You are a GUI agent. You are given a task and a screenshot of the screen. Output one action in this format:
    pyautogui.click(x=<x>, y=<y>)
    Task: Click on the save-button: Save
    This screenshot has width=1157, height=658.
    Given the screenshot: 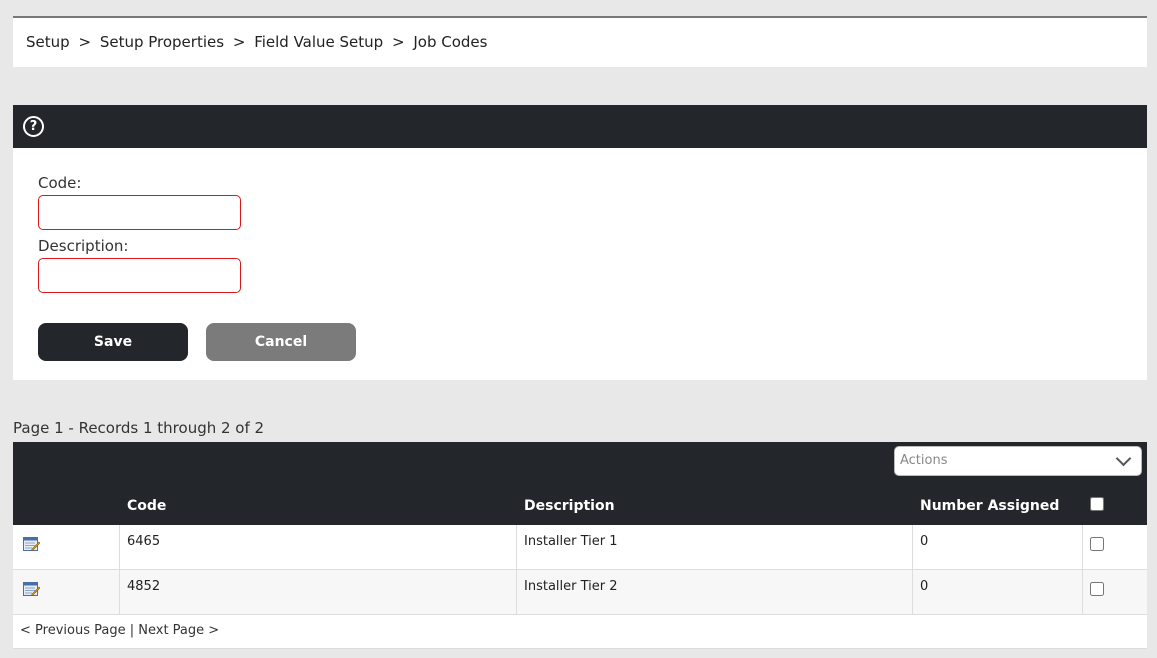 What is the action you would take?
    pyautogui.click(x=113, y=342)
    